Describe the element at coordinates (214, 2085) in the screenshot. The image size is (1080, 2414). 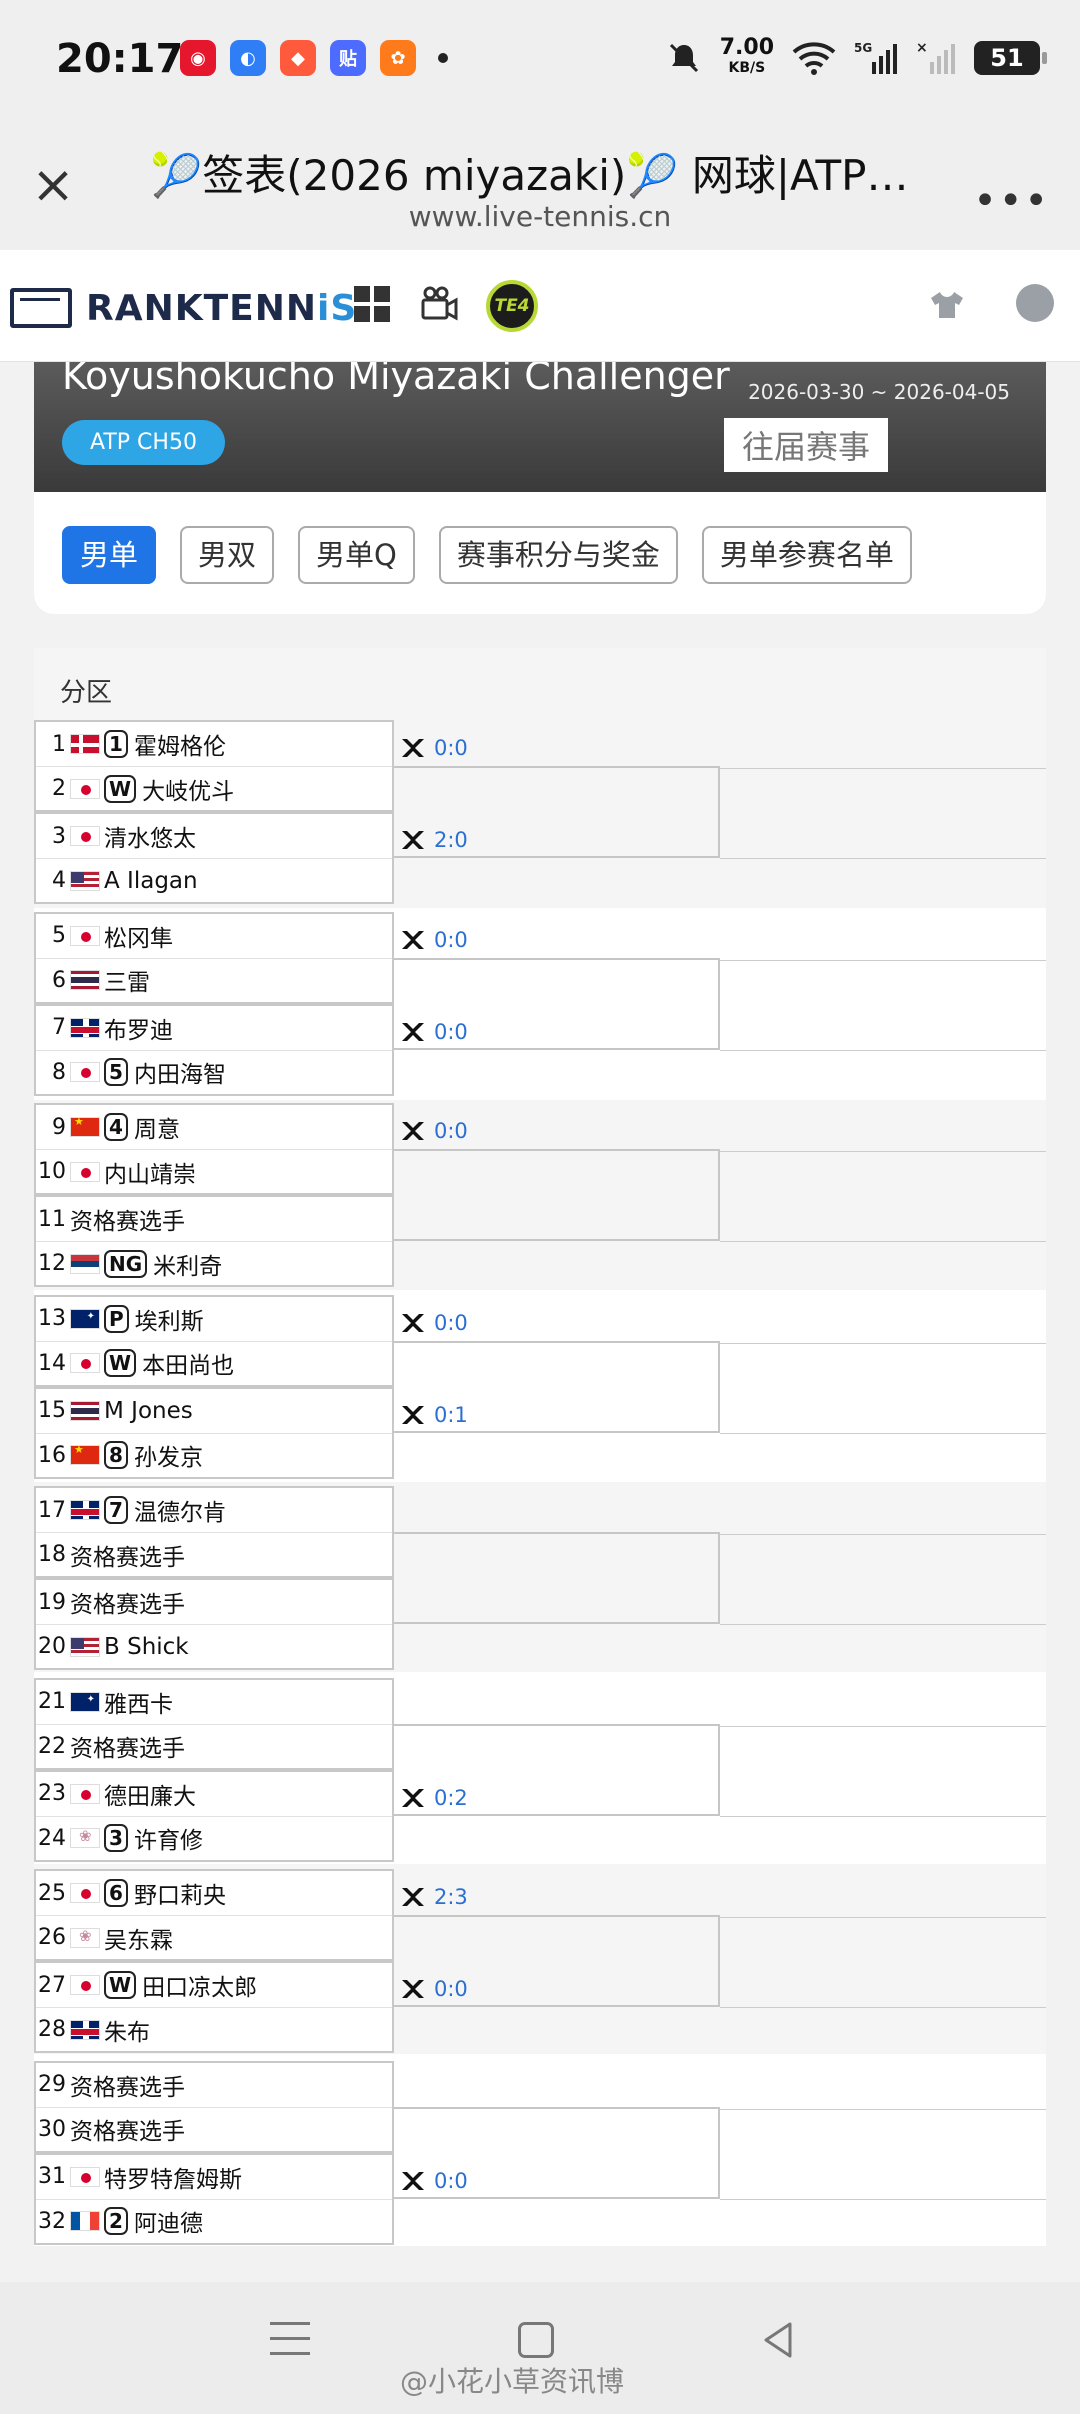
I see `player-row: 29 资格赛选手` at that location.